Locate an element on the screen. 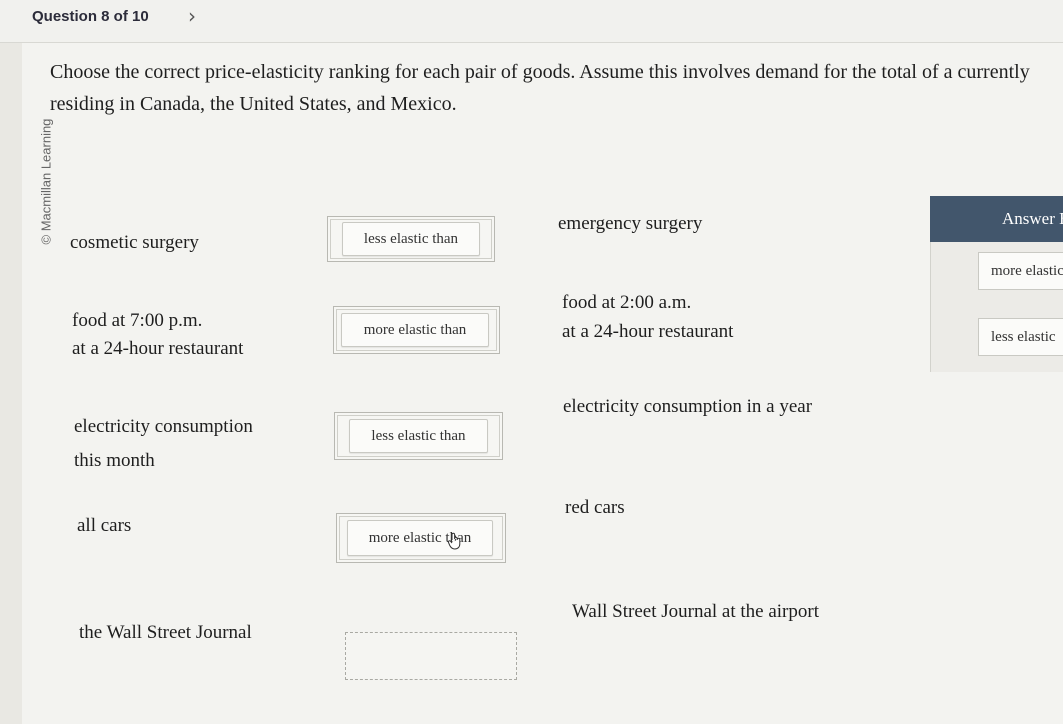 The width and height of the screenshot is (1063, 724). answer-option-more-elastic: more elastic is located at coordinates (1020, 271).